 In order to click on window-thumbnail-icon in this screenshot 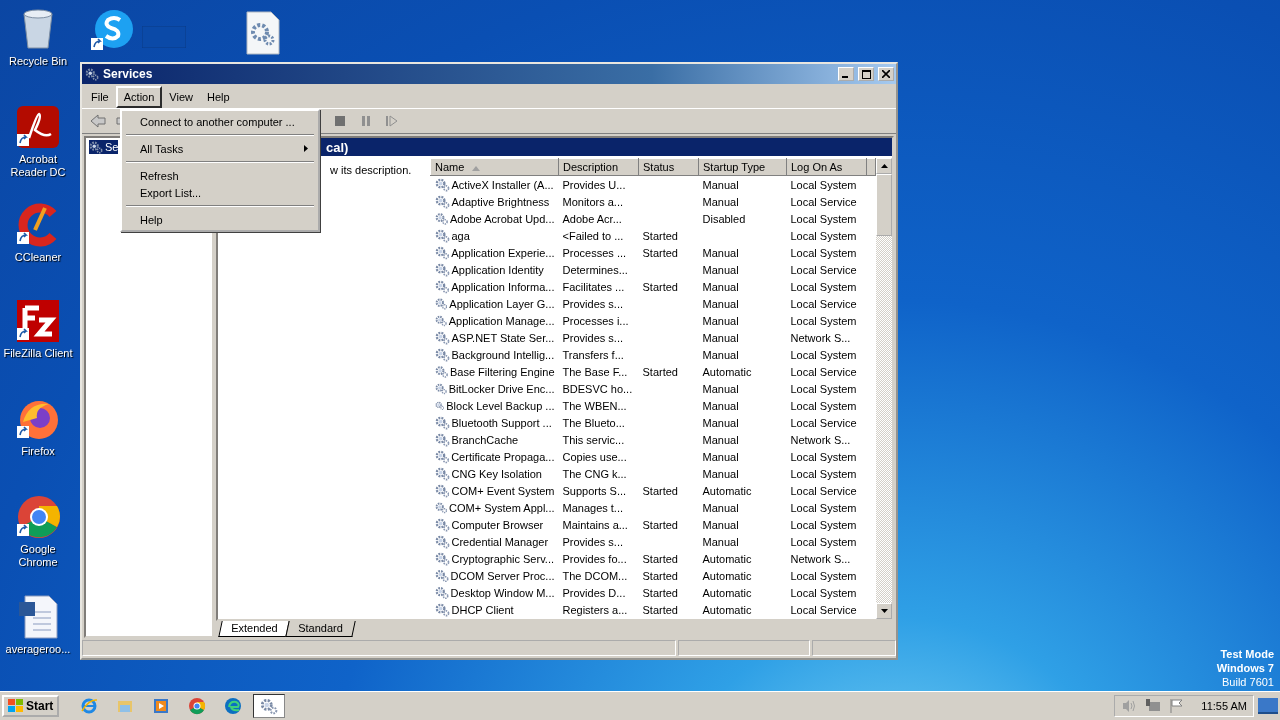, I will do `click(164, 37)`.